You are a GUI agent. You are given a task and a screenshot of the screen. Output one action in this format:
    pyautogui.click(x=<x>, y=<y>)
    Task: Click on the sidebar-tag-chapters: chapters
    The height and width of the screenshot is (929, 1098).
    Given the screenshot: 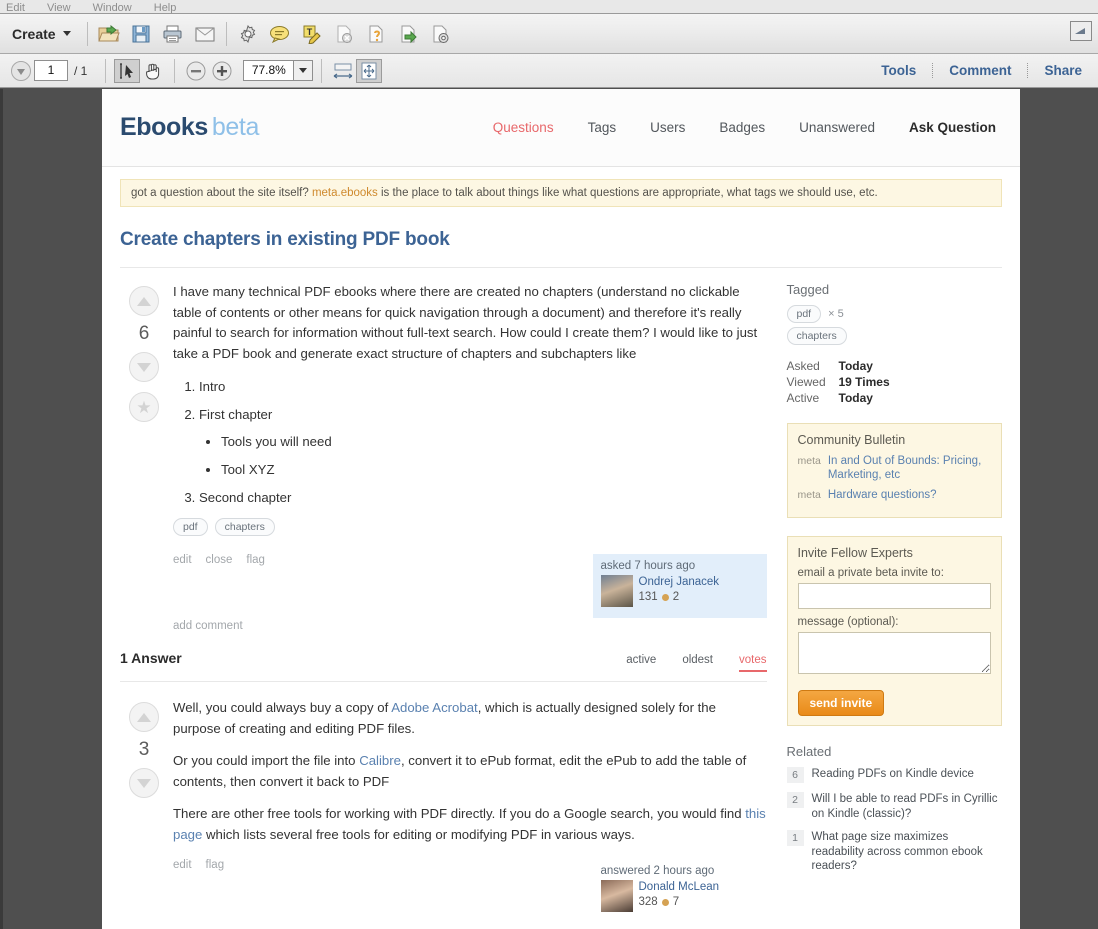 What is the action you would take?
    pyautogui.click(x=816, y=336)
    